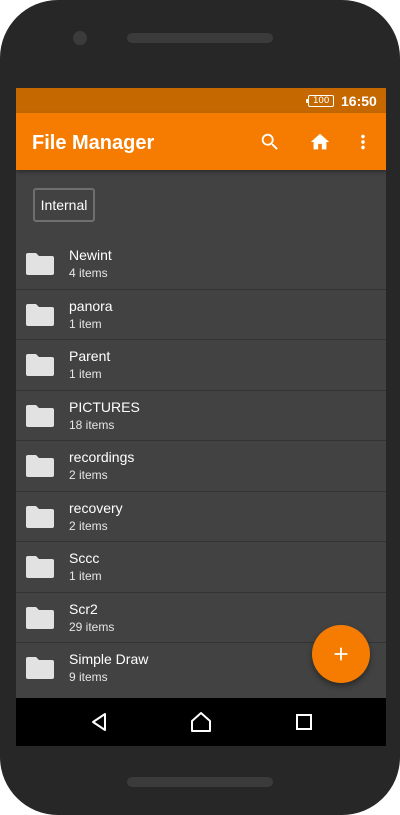  I want to click on folder-item-count: 29 items, so click(92, 626).